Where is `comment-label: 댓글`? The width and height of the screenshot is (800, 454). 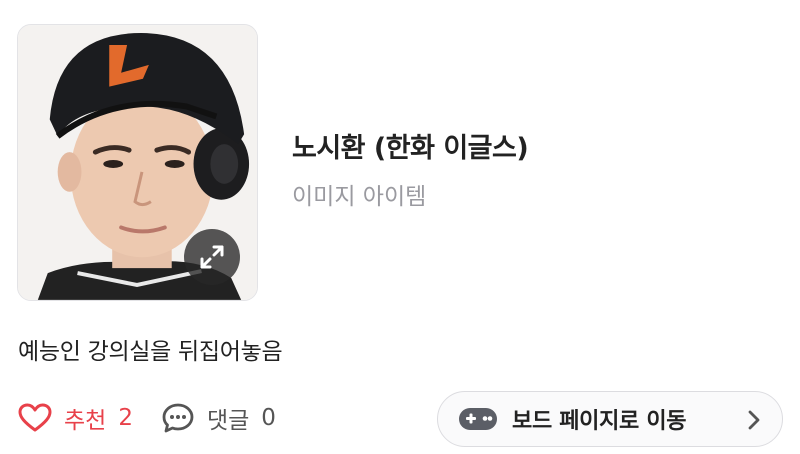 comment-label: 댓글 is located at coordinates (228, 421).